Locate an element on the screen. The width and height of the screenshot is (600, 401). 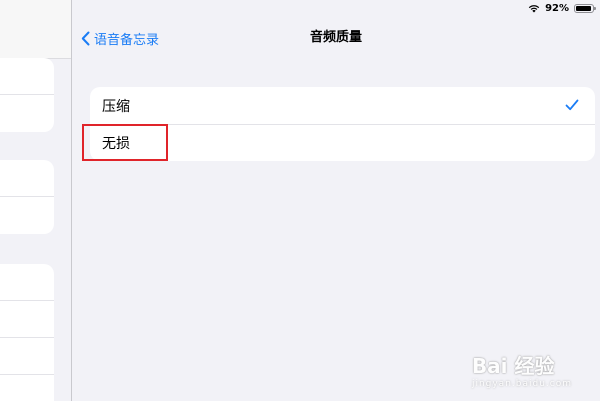
battery-icon is located at coordinates (585, 8).